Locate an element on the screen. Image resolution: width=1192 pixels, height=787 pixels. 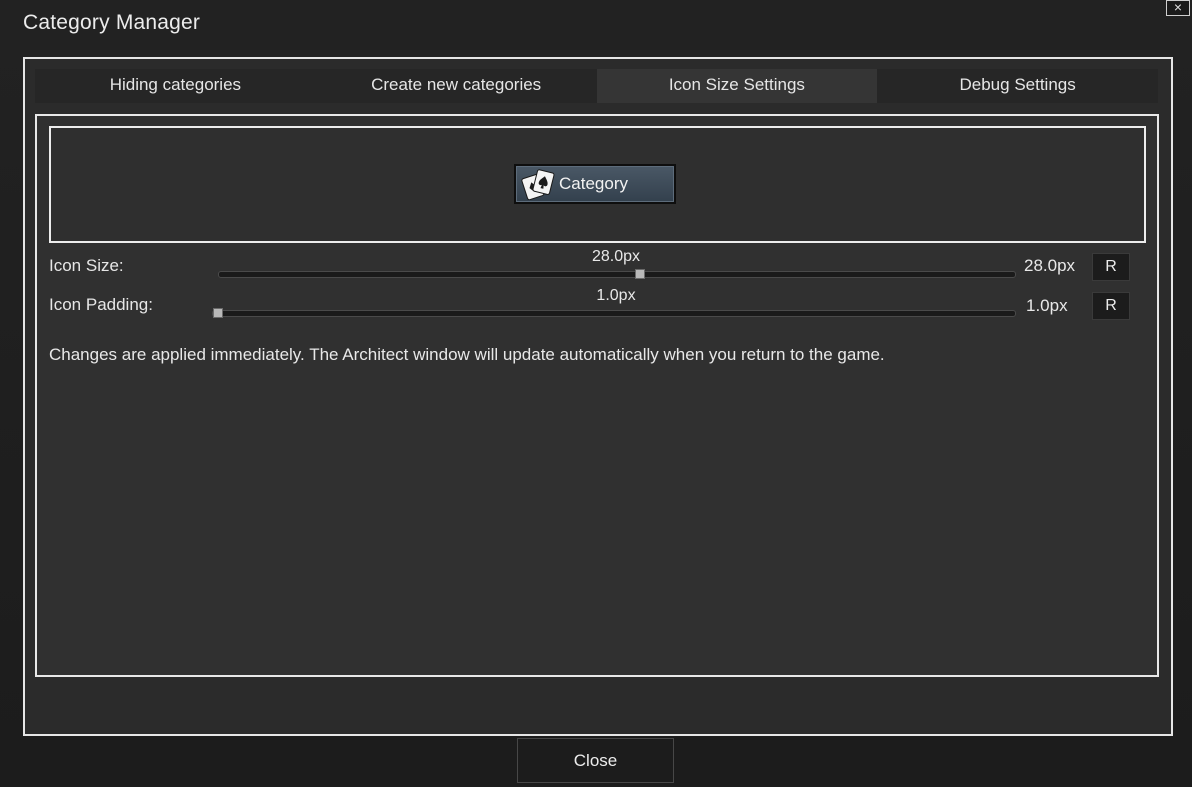
icon-size-label: Icon Size: is located at coordinates (86, 265).